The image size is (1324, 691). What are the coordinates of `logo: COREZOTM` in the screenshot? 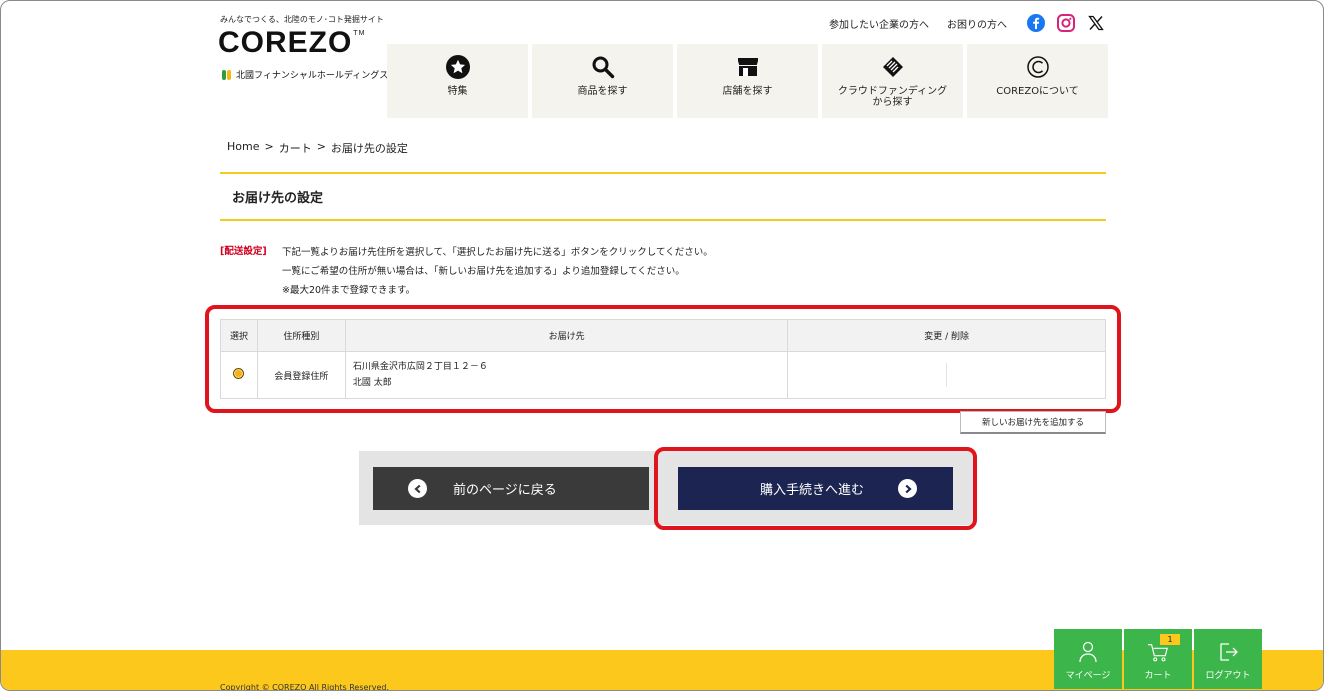 It's located at (291, 43).